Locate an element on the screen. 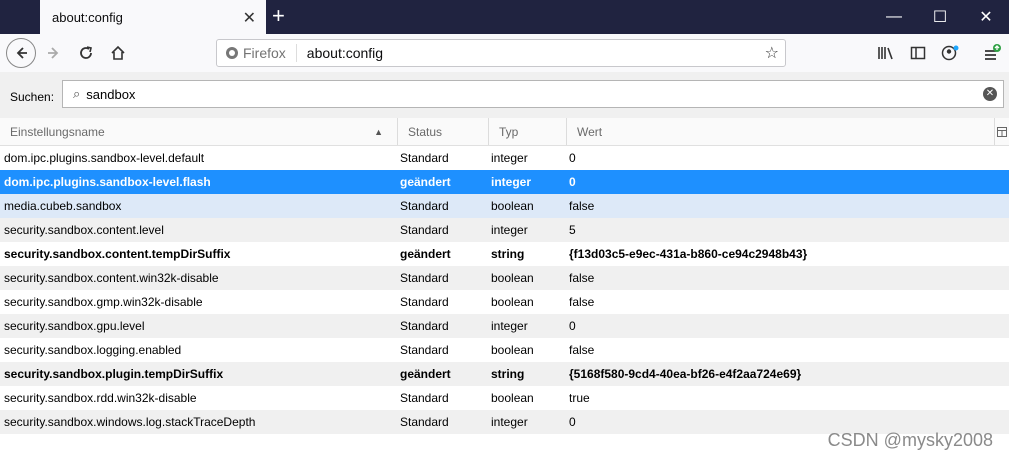  url-bar: Firefox about:config ☆ is located at coordinates (501, 53).